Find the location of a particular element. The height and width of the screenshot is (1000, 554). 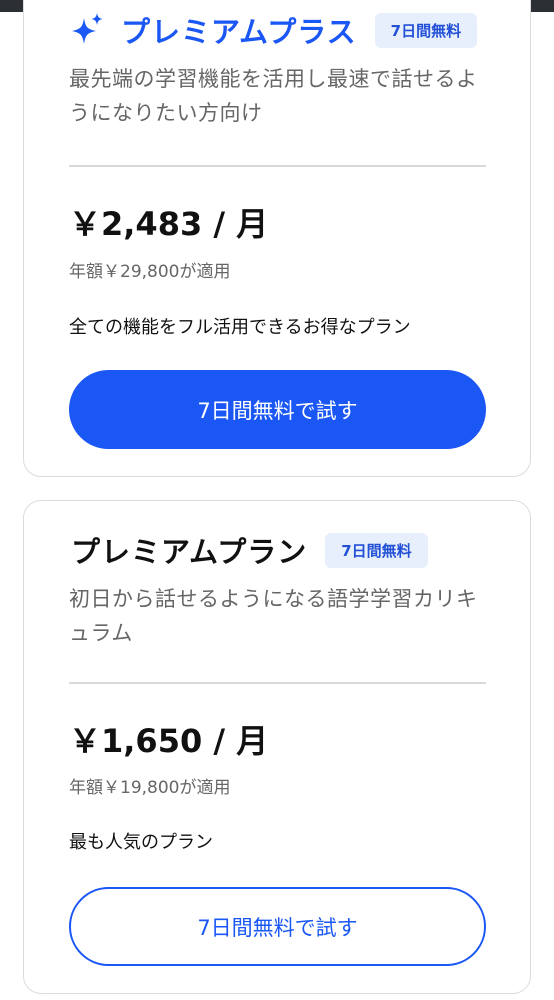

plan-note: 最も人気のプラン is located at coordinates (141, 842).